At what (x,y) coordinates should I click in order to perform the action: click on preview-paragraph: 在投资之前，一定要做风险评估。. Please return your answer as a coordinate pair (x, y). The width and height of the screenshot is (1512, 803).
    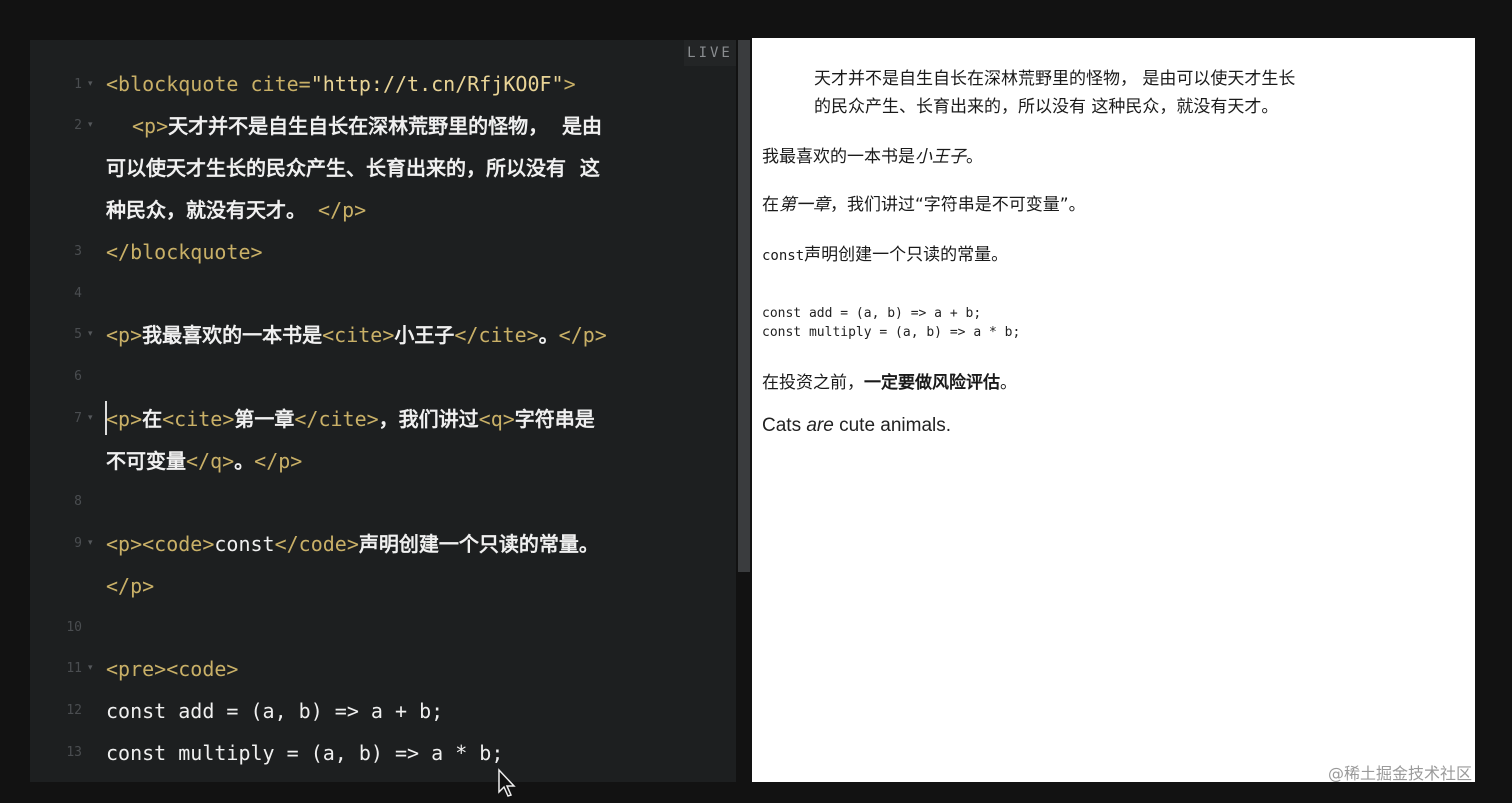
    Looking at the image, I should click on (889, 383).